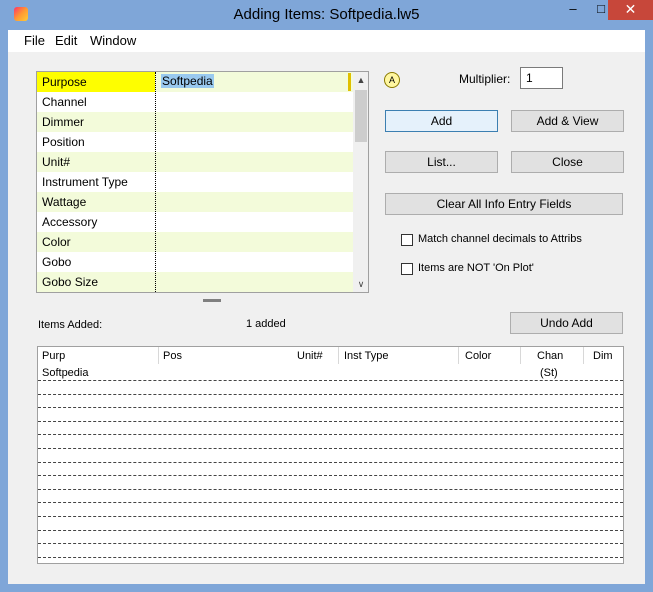  What do you see at coordinates (541, 78) in the screenshot?
I see `multiplier-input: 1` at bounding box center [541, 78].